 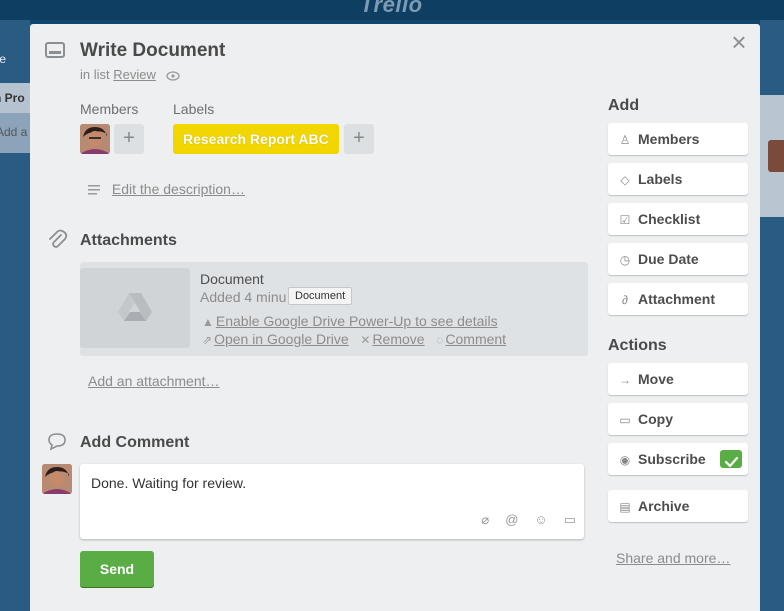 What do you see at coordinates (625, 220) in the screenshot?
I see `checklist-icon: ☑` at bounding box center [625, 220].